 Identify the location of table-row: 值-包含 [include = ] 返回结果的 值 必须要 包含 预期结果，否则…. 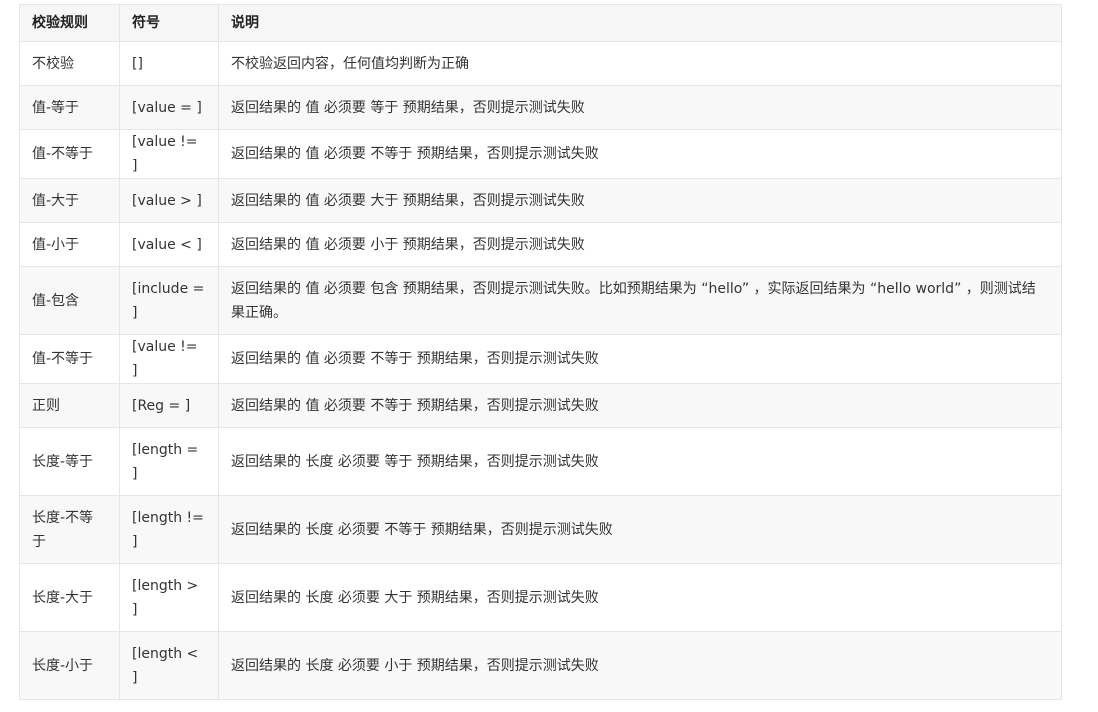
(540, 300).